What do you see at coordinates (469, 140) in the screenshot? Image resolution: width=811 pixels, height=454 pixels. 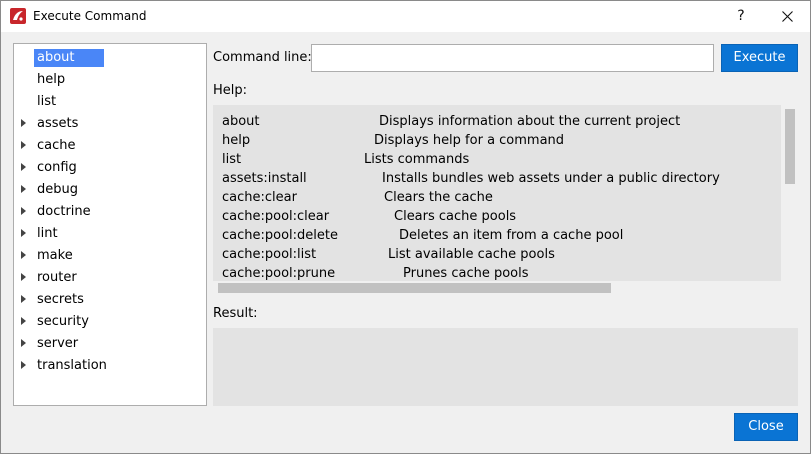 I see `help-description: Displays help for a command` at bounding box center [469, 140].